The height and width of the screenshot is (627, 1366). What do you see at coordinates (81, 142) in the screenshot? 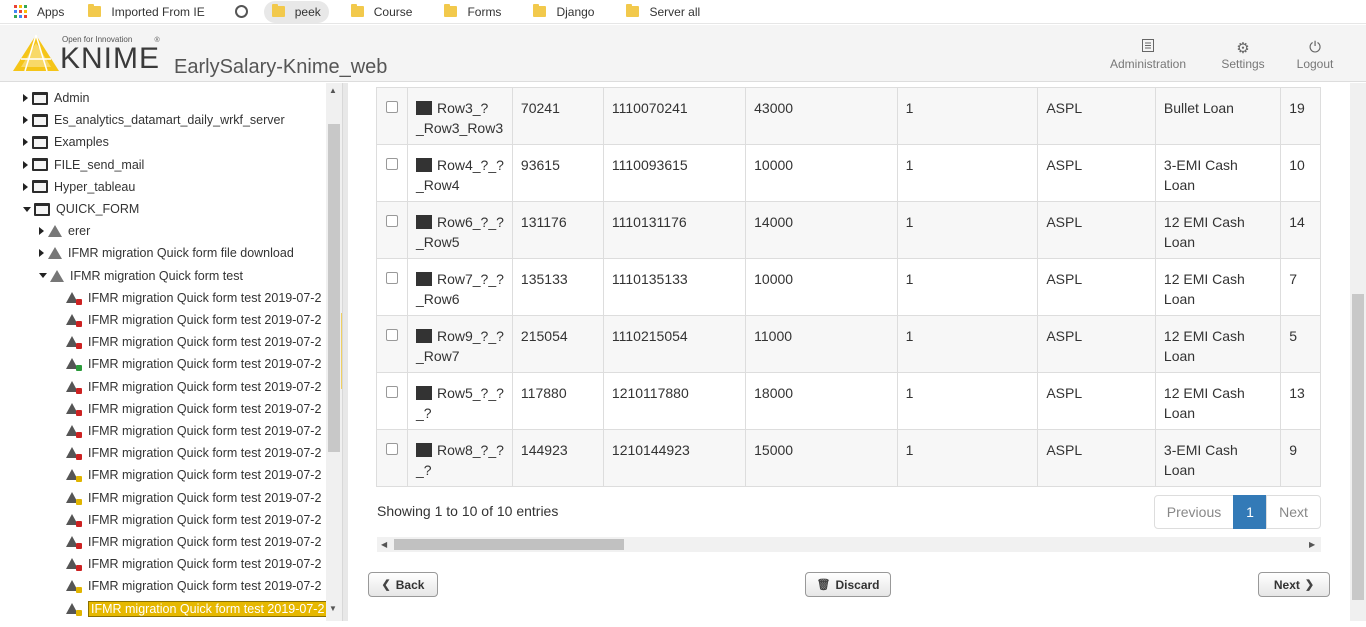
I see `tree-folder-label: Examples` at bounding box center [81, 142].